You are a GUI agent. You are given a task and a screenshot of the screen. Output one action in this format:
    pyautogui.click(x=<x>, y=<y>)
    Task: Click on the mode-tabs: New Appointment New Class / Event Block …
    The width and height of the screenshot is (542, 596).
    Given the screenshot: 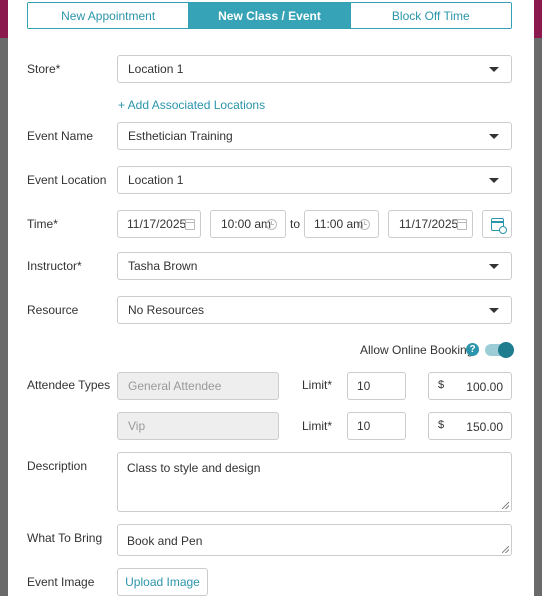 What is the action you would take?
    pyautogui.click(x=269, y=15)
    